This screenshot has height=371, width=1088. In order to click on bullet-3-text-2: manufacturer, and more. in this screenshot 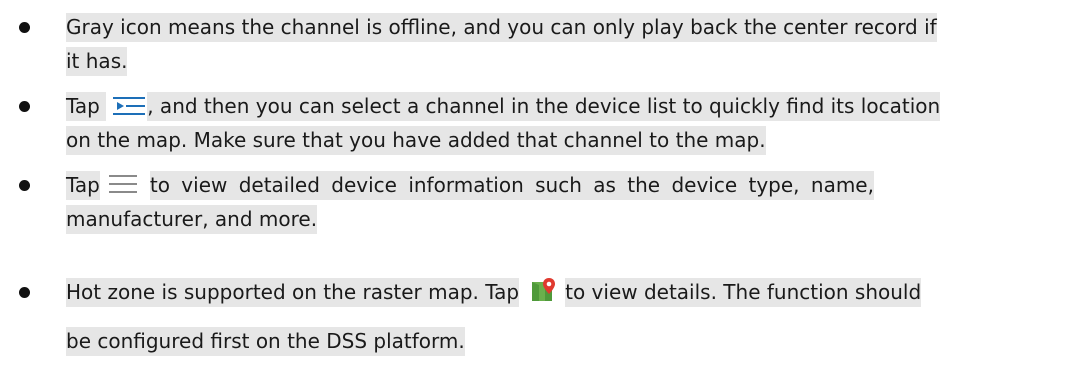, I will do `click(192, 219)`.